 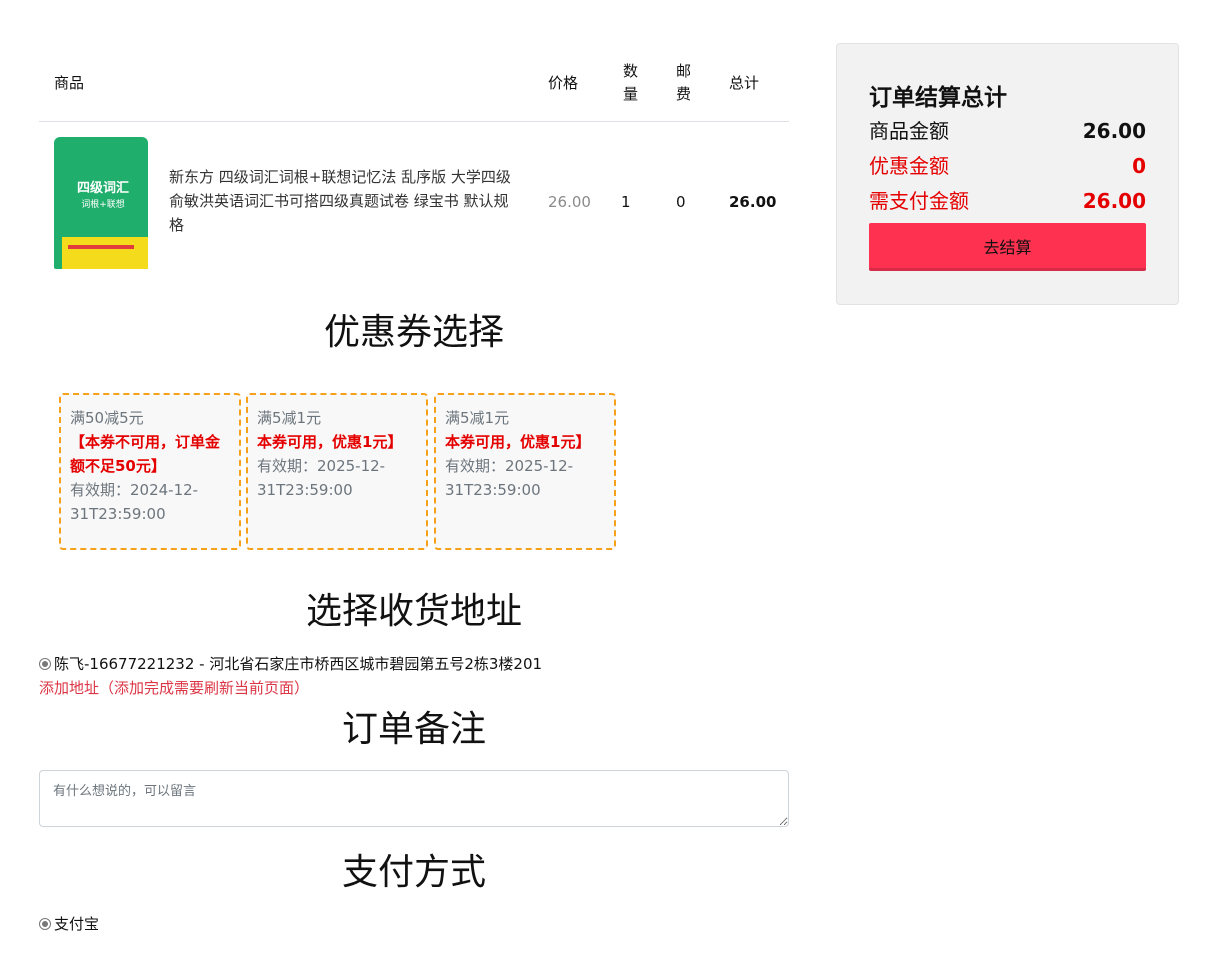 I want to click on book-cover-subtitle: 词根+联想, so click(x=103, y=205).